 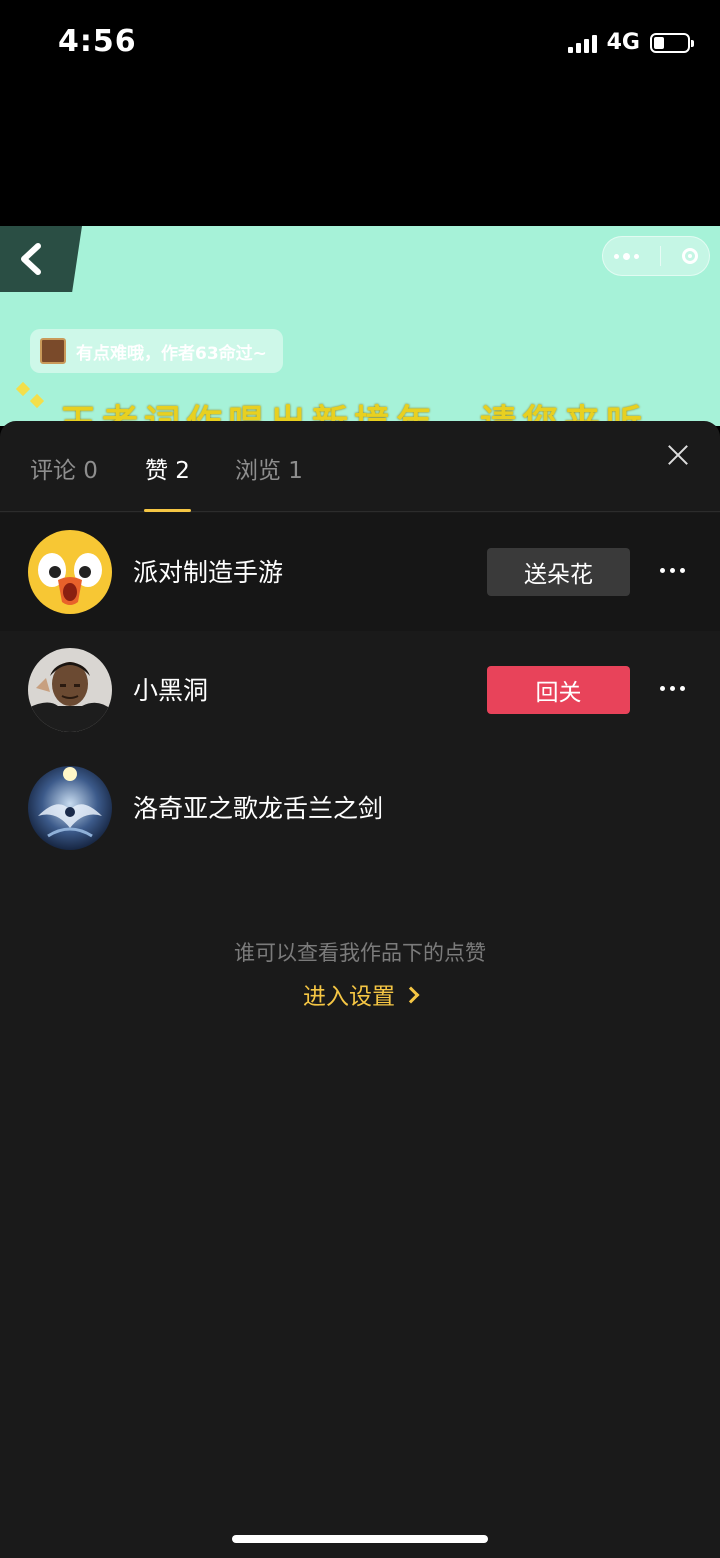 What do you see at coordinates (170, 689) in the screenshot?
I see `username: 小黑洞` at bounding box center [170, 689].